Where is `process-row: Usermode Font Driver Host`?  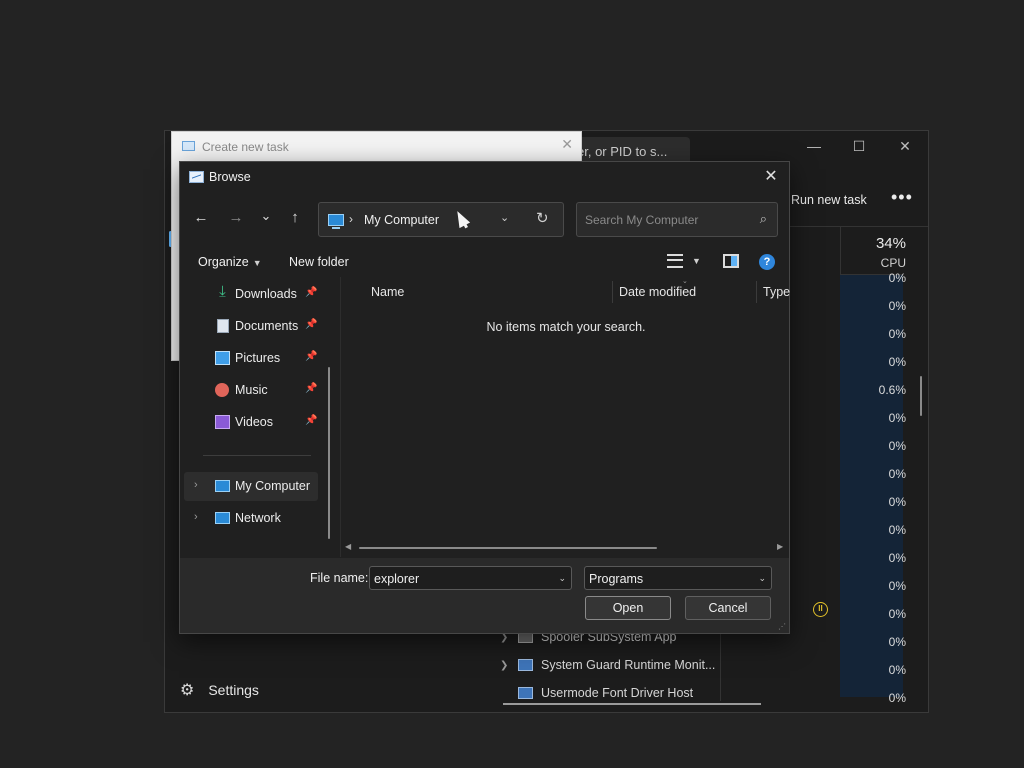
process-row: Usermode Font Driver Host is located at coordinates (596, 693).